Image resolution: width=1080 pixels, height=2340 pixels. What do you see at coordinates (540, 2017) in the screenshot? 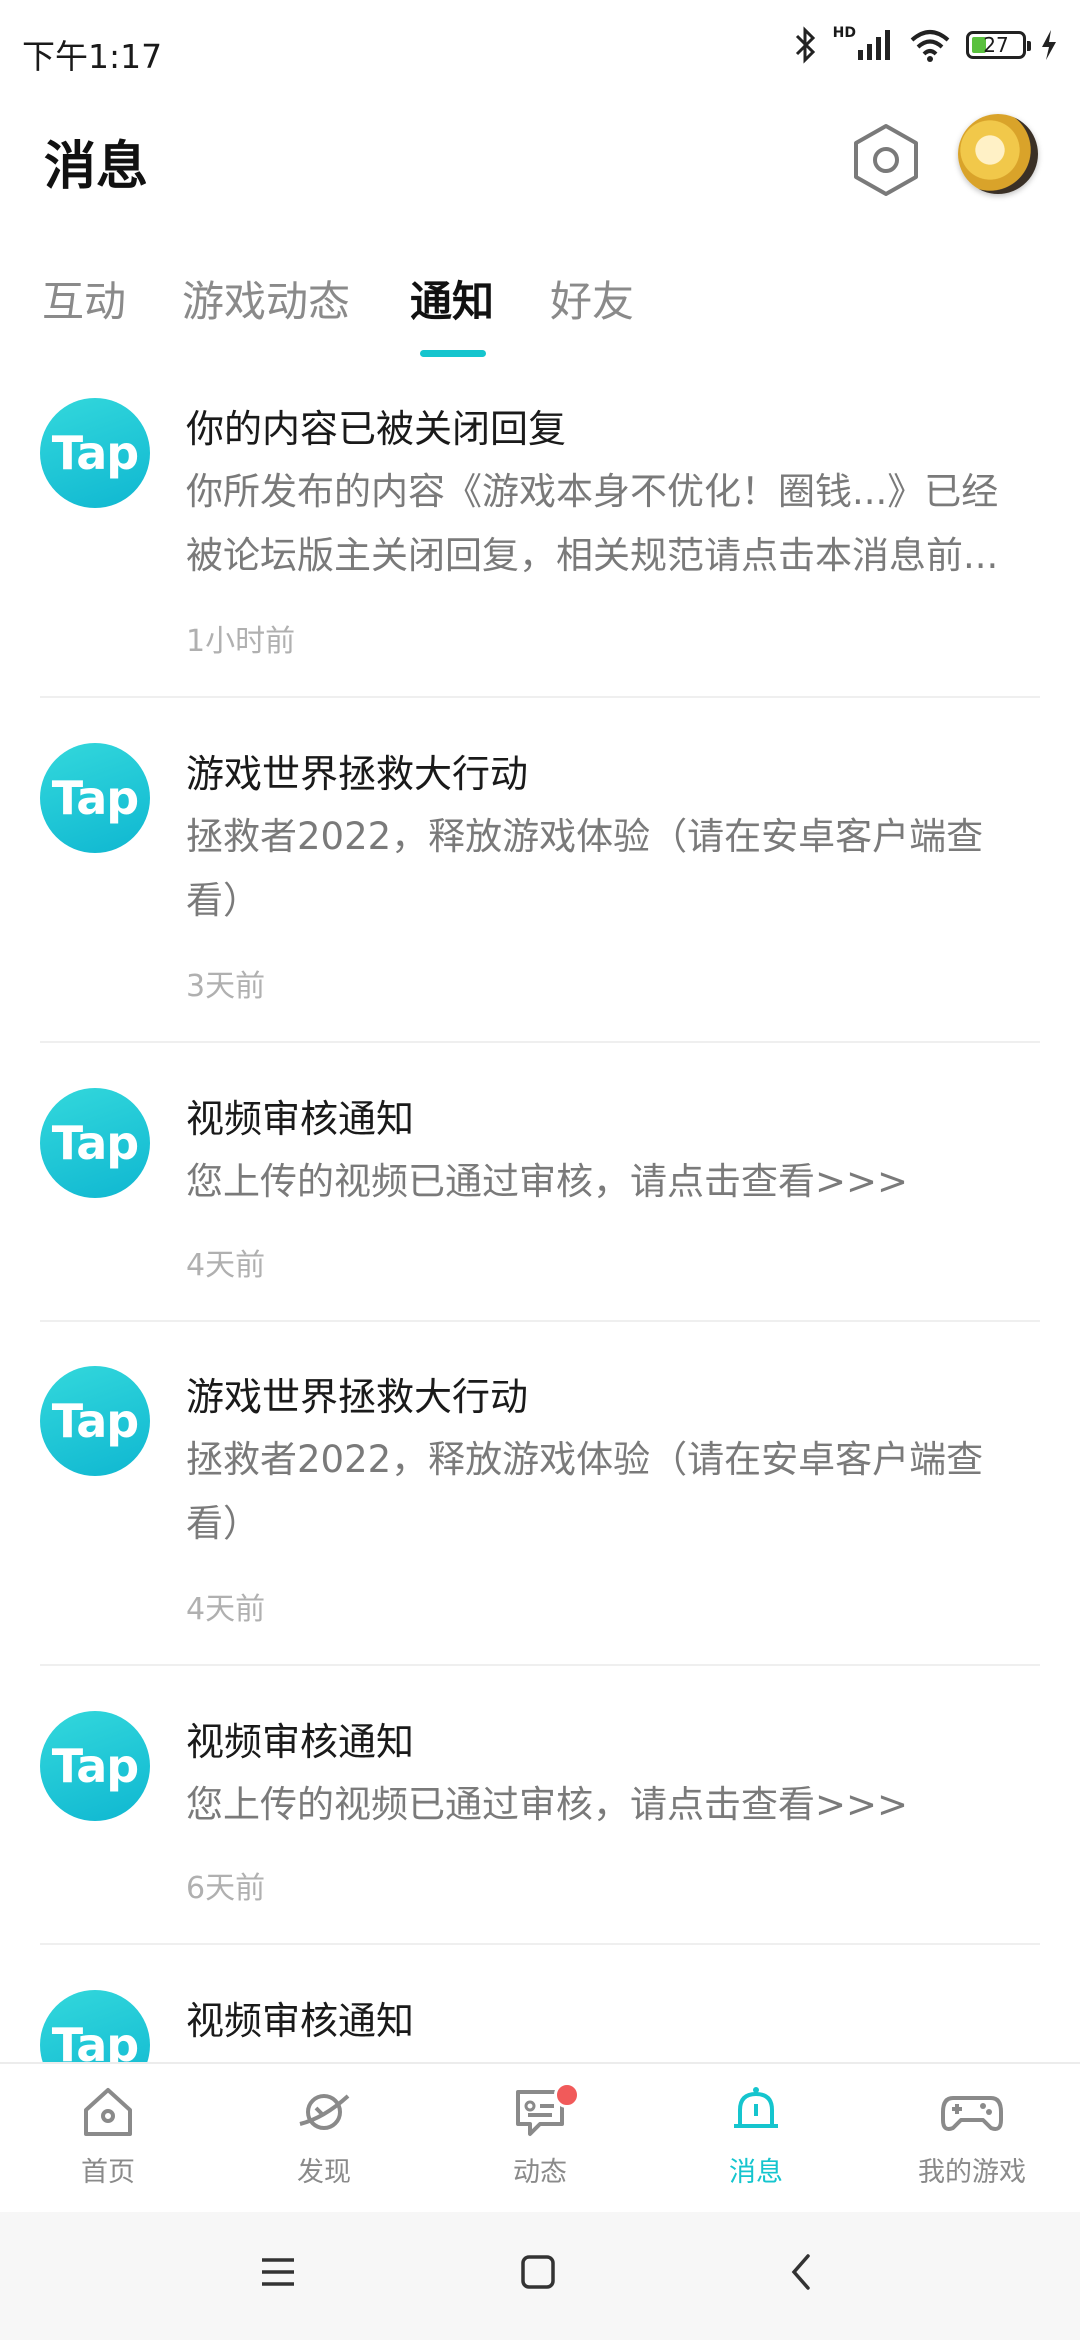
I see `notification-item: Tap 视频审核通知` at bounding box center [540, 2017].